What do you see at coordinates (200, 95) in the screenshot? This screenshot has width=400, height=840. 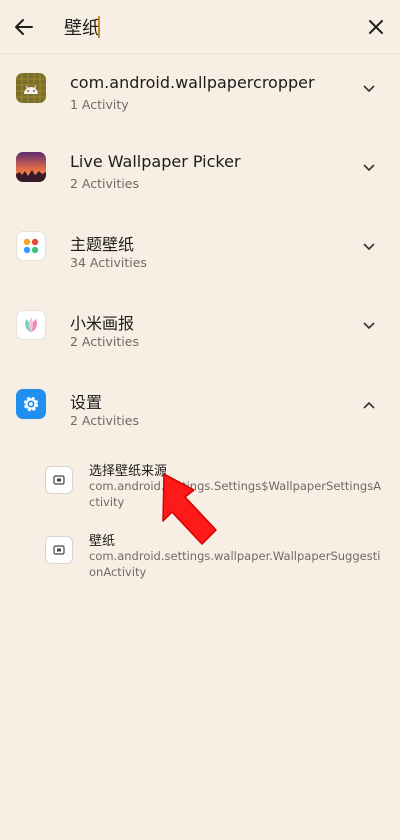 I see `app-row-wallpapercropper: com.android.wallpapercropper 1 Activity` at bounding box center [200, 95].